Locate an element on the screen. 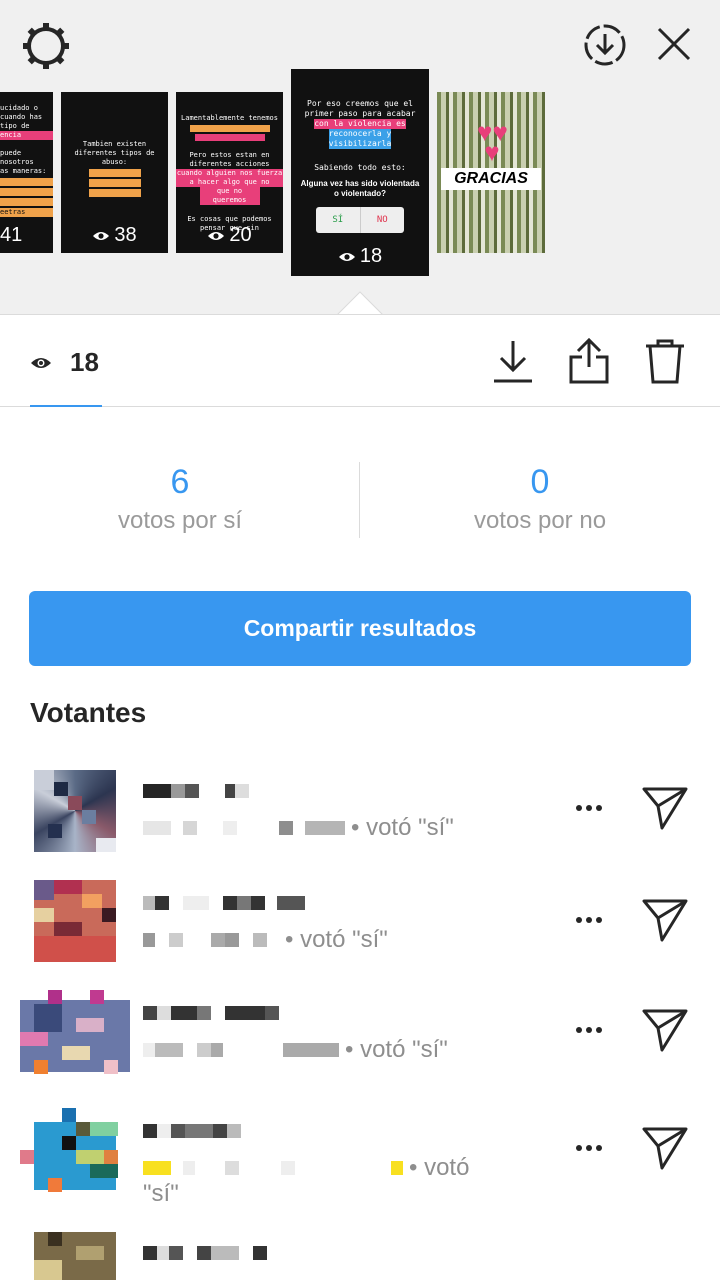 This screenshot has width=720, height=1280. story-text: abuso: is located at coordinates (114, 162).